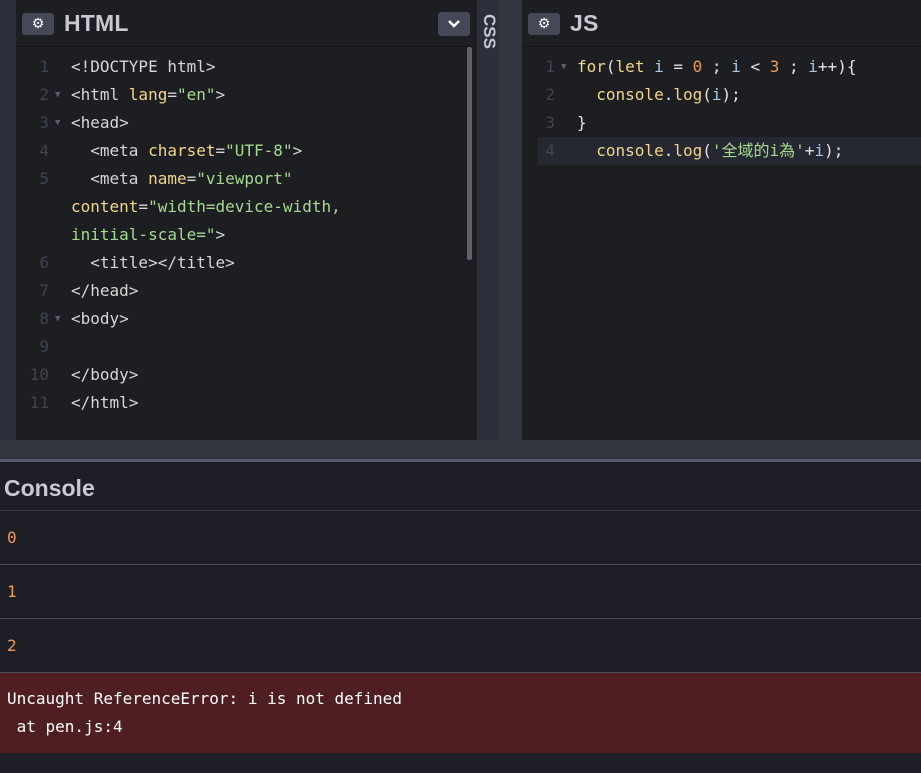 The height and width of the screenshot is (773, 921). Describe the element at coordinates (721, 123) in the screenshot. I see `code-line: 3}` at that location.